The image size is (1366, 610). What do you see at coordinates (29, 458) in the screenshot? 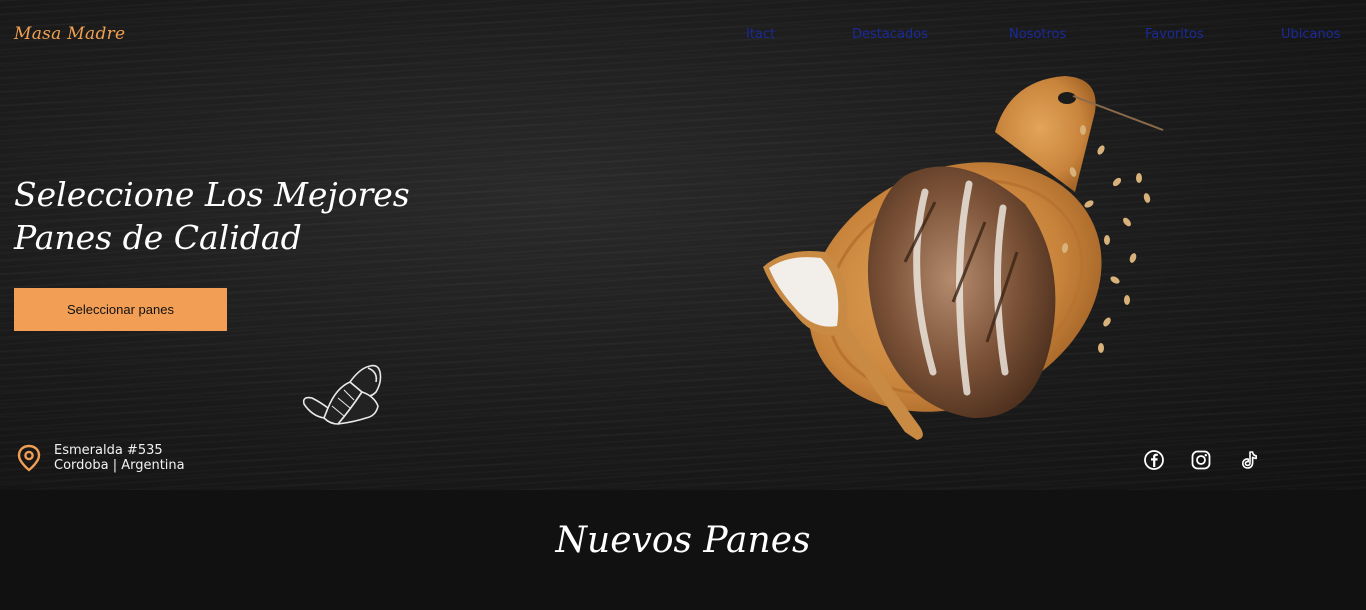
I see `location-pin-icon` at bounding box center [29, 458].